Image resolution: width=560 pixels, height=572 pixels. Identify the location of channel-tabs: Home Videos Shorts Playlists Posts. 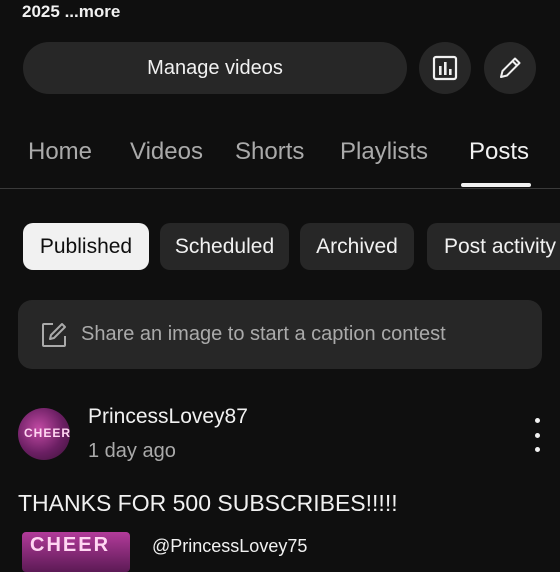
(280, 158).